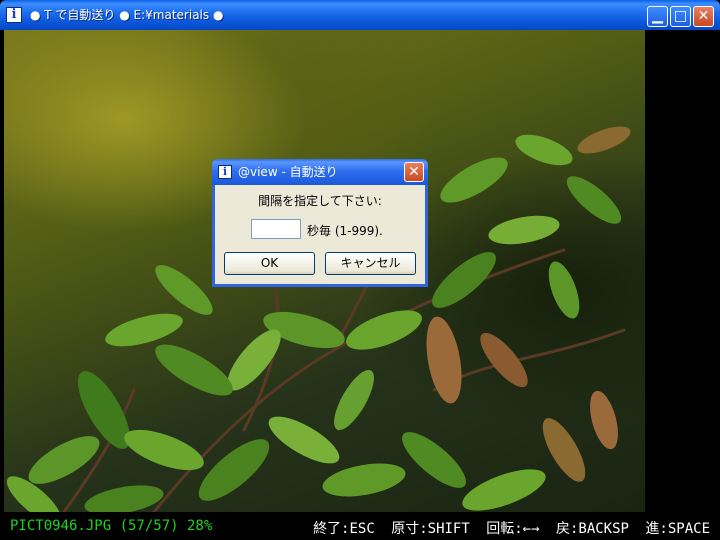 The height and width of the screenshot is (540, 720). I want to click on dialog-titlebar: i @view - 自動送り ✕, so click(320, 172).